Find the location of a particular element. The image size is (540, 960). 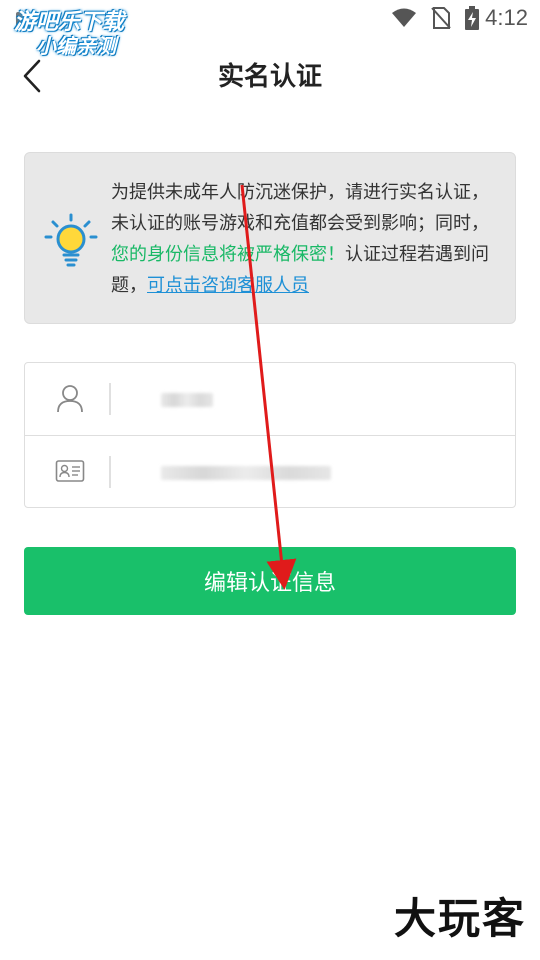

id-field-row is located at coordinates (270, 472).